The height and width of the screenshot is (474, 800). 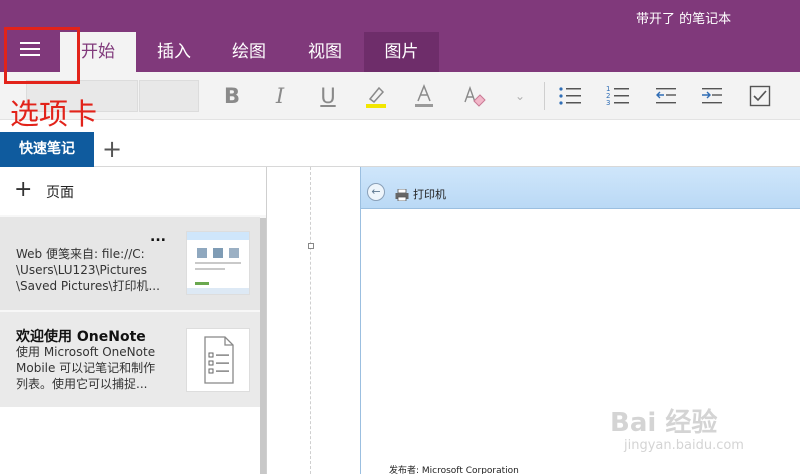 I want to click on watermark-url: jingyan.baidu.com, so click(x=684, y=445).